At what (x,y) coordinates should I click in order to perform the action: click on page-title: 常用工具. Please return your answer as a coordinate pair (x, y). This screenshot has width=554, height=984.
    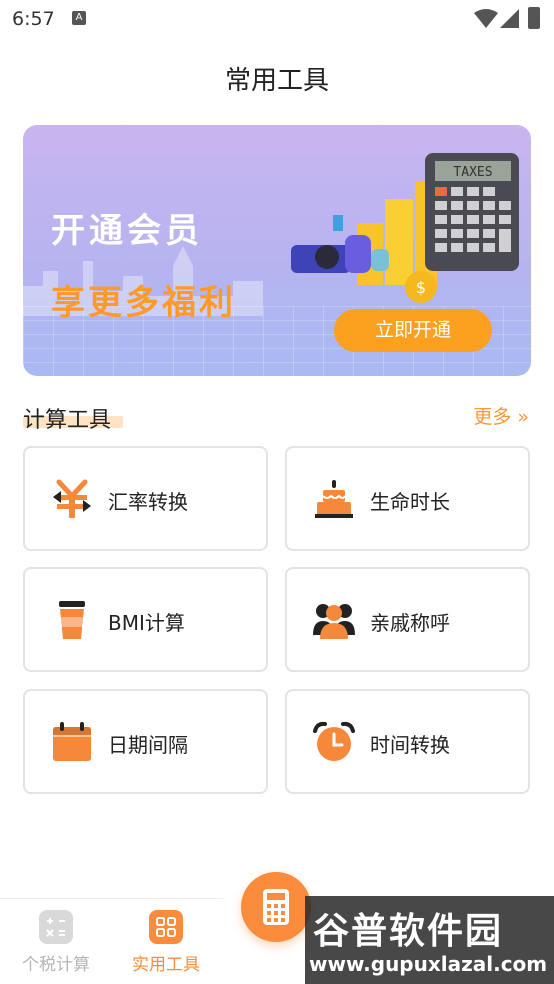
    Looking at the image, I should click on (276, 81).